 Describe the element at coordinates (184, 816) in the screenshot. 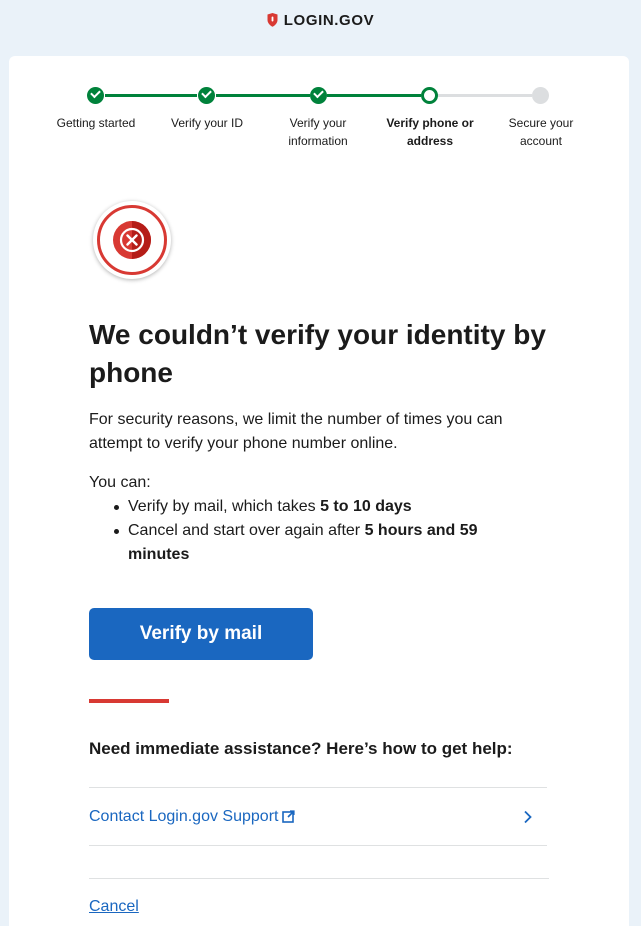

I see `contact-support-label: Contact Login.gov Support` at that location.